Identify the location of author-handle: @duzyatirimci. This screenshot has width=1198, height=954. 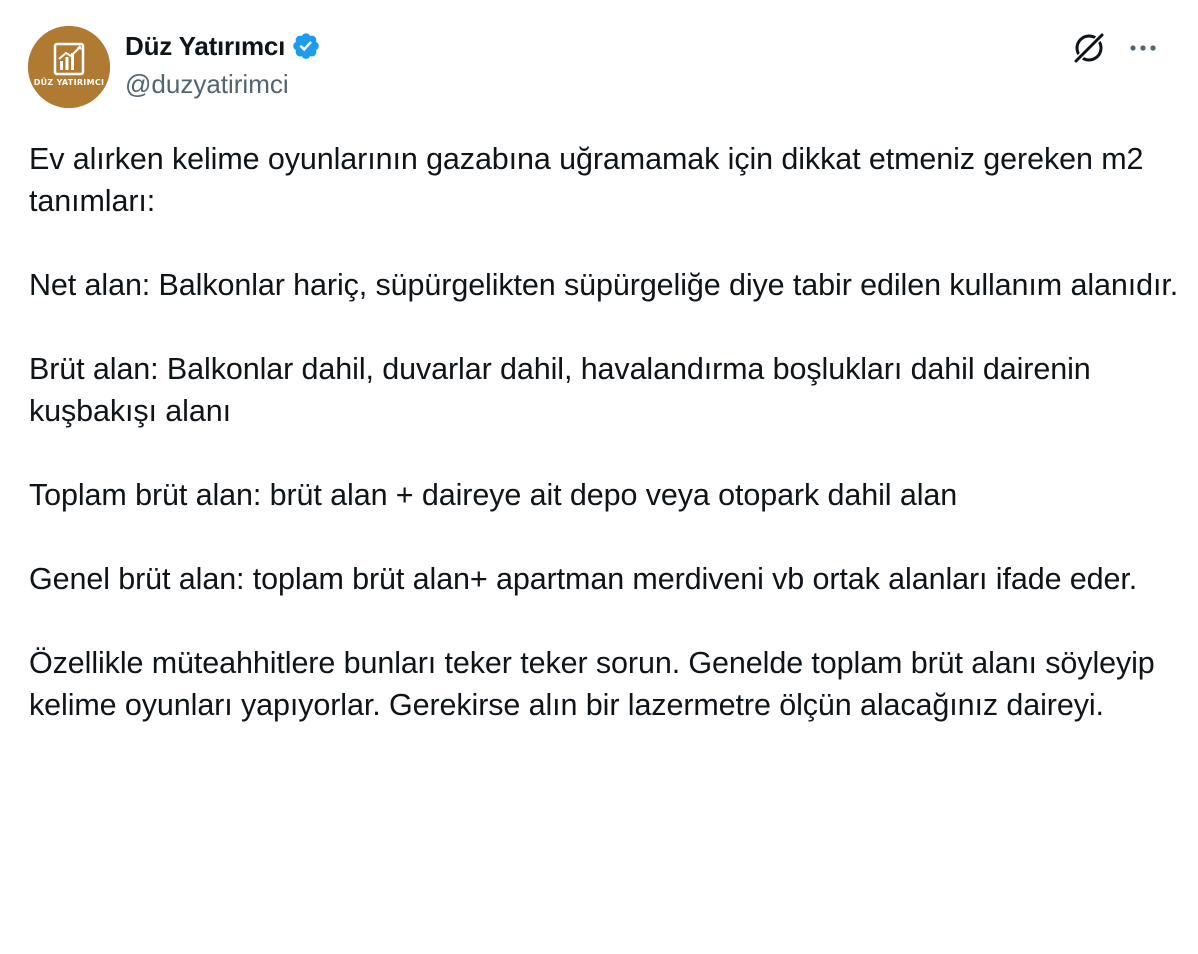
(207, 84).